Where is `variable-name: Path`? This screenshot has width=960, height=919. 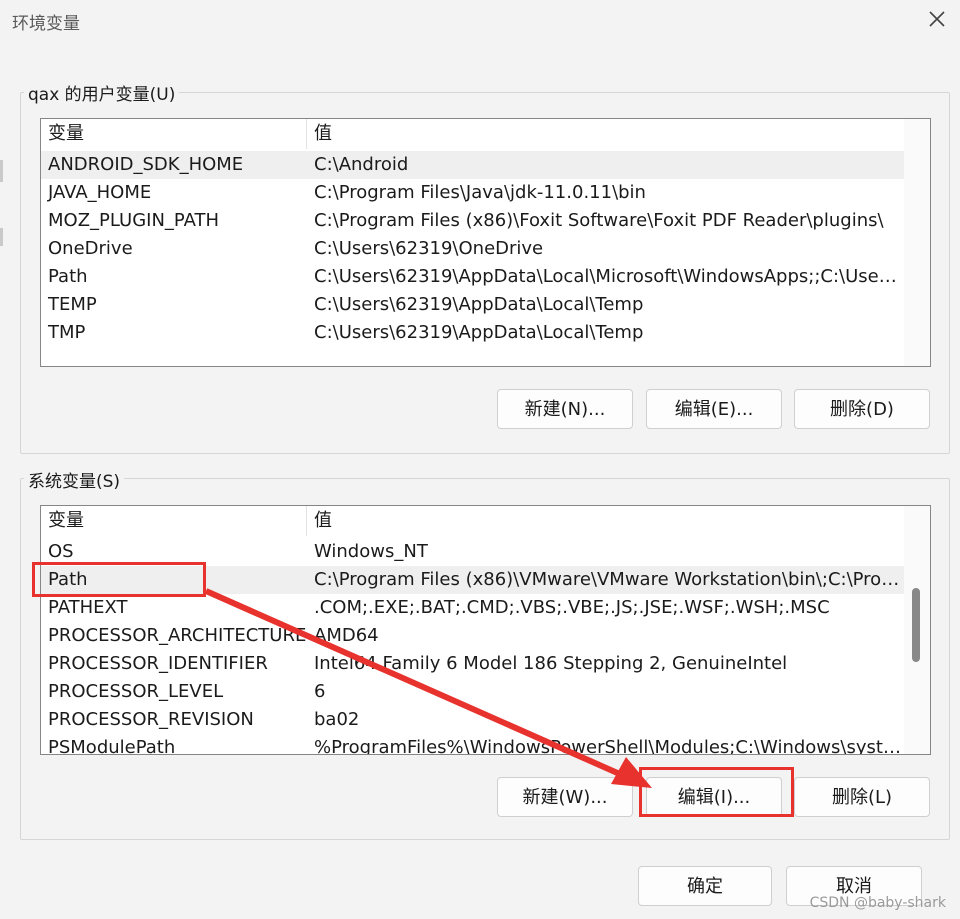
variable-name: Path is located at coordinates (68, 276).